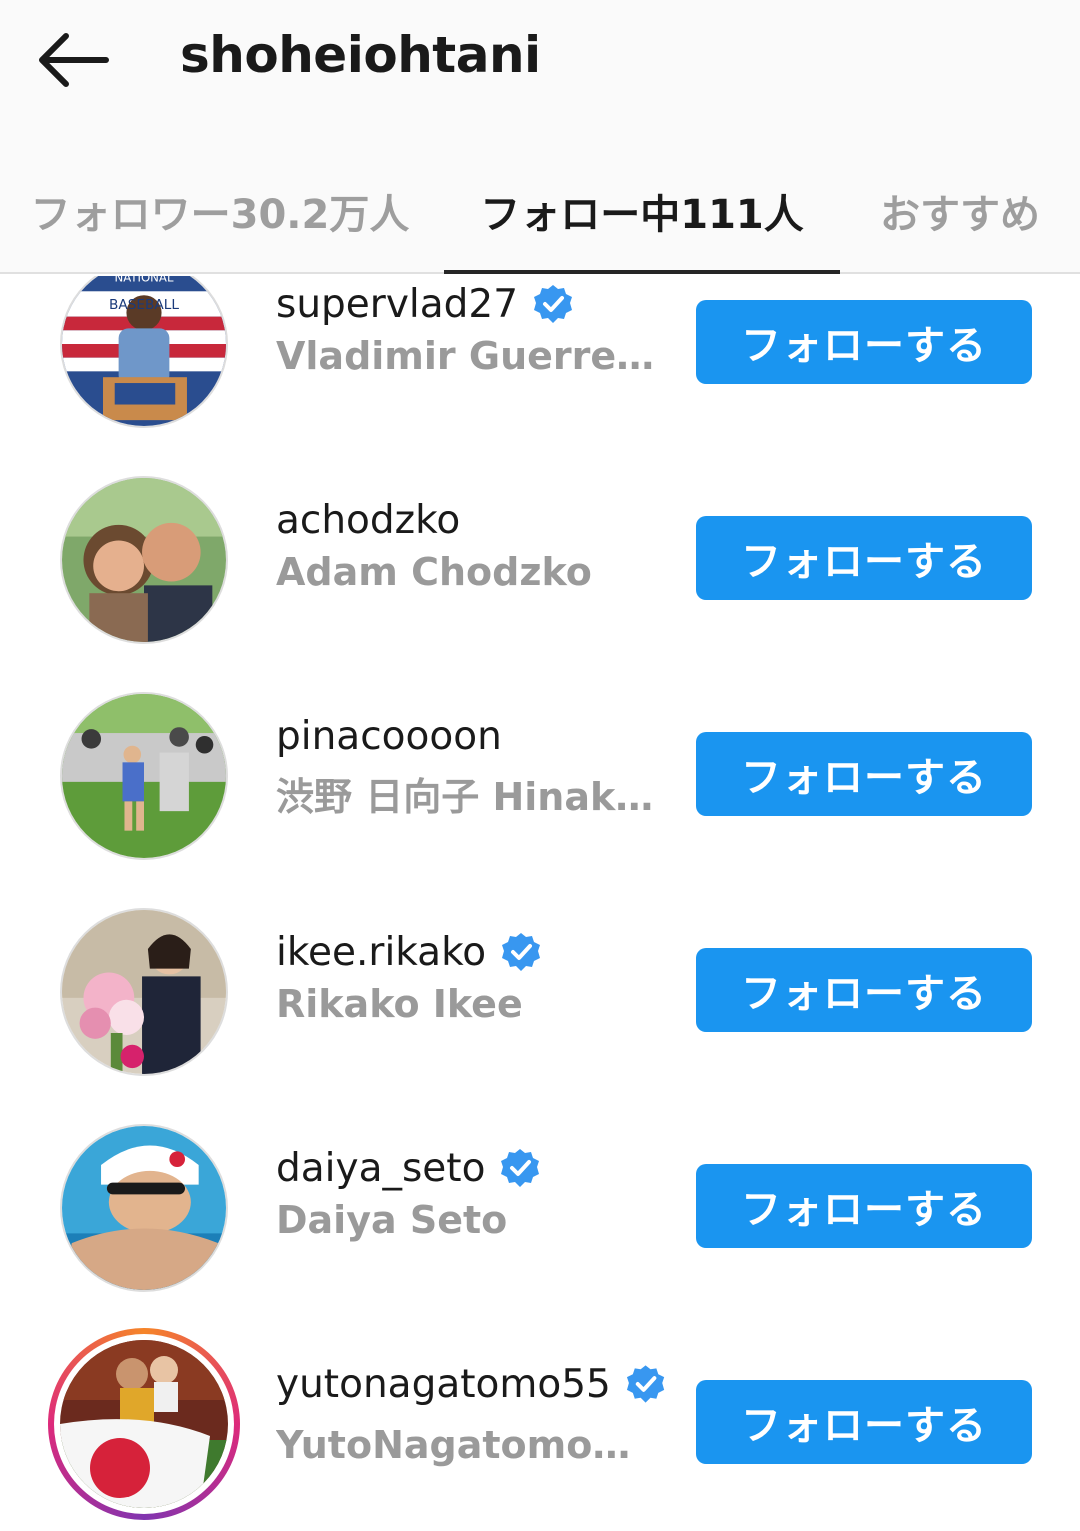  I want to click on couple-selfie-photo, so click(144, 560).